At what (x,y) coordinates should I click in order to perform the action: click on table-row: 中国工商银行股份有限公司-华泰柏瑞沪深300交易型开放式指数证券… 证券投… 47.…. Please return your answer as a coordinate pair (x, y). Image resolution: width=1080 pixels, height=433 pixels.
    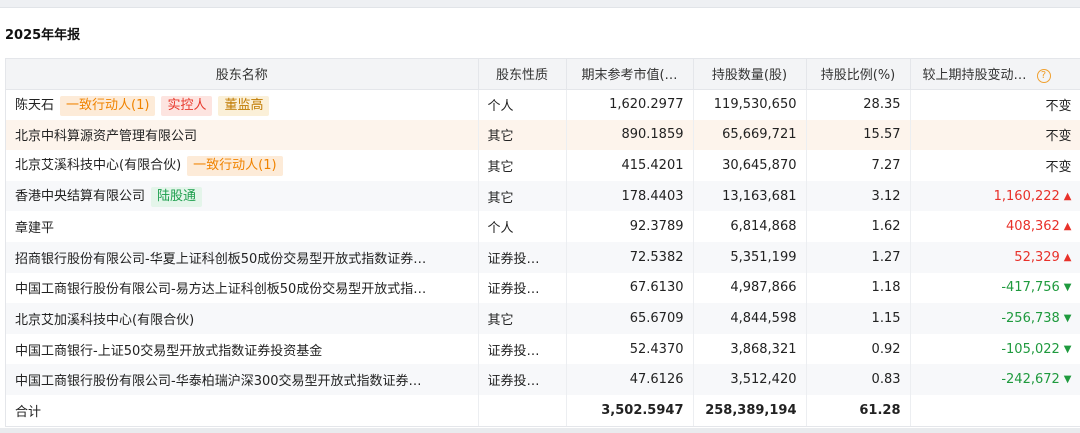
    Looking at the image, I should click on (543, 379).